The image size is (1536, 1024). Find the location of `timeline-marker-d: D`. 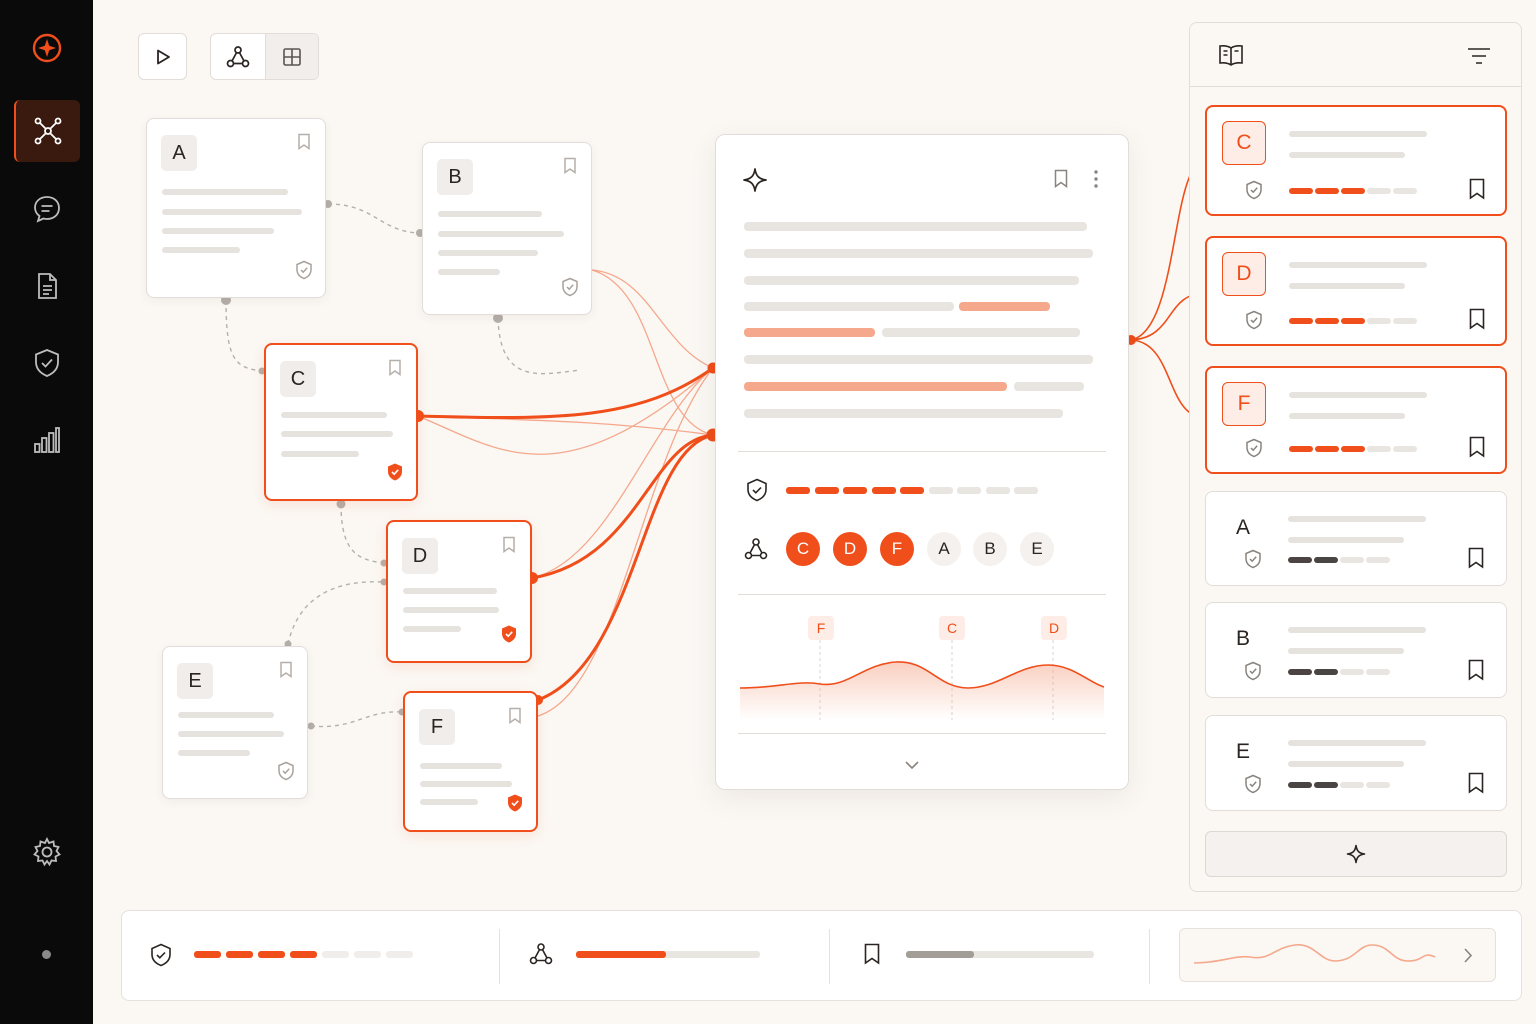

timeline-marker-d: D is located at coordinates (1054, 628).